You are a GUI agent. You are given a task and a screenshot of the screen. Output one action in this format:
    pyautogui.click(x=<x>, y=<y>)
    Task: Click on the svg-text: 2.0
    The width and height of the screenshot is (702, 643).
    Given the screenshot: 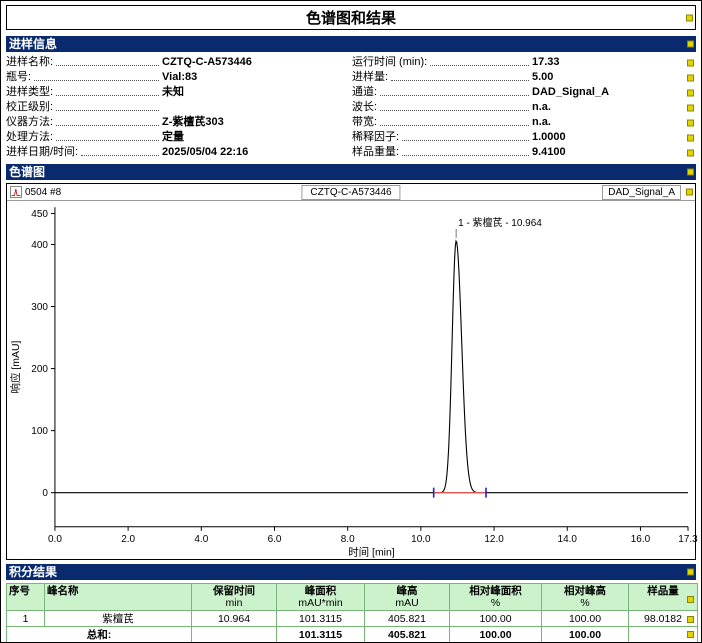 What is the action you would take?
    pyautogui.click(x=128, y=539)
    